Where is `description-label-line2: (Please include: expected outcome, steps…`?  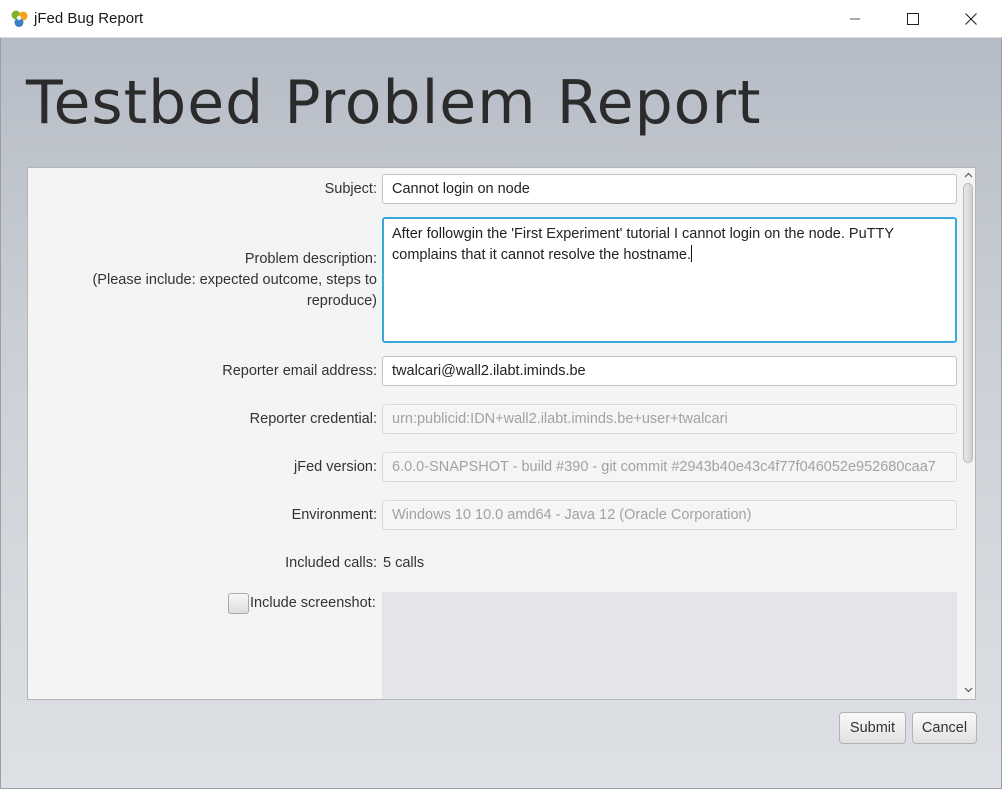 description-label-line2: (Please include: expected outcome, steps… is located at coordinates (234, 280).